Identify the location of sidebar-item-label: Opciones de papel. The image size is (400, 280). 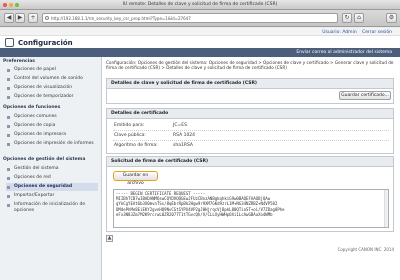
(35, 69).